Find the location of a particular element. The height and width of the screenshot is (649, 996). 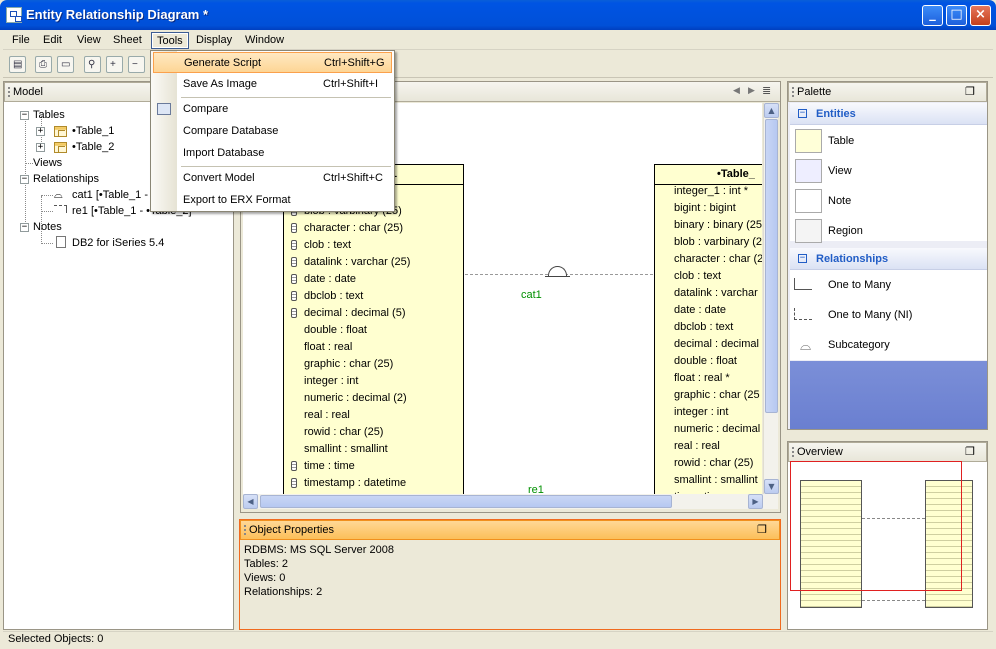

relationship-label-re1: re1 is located at coordinates (536, 489).